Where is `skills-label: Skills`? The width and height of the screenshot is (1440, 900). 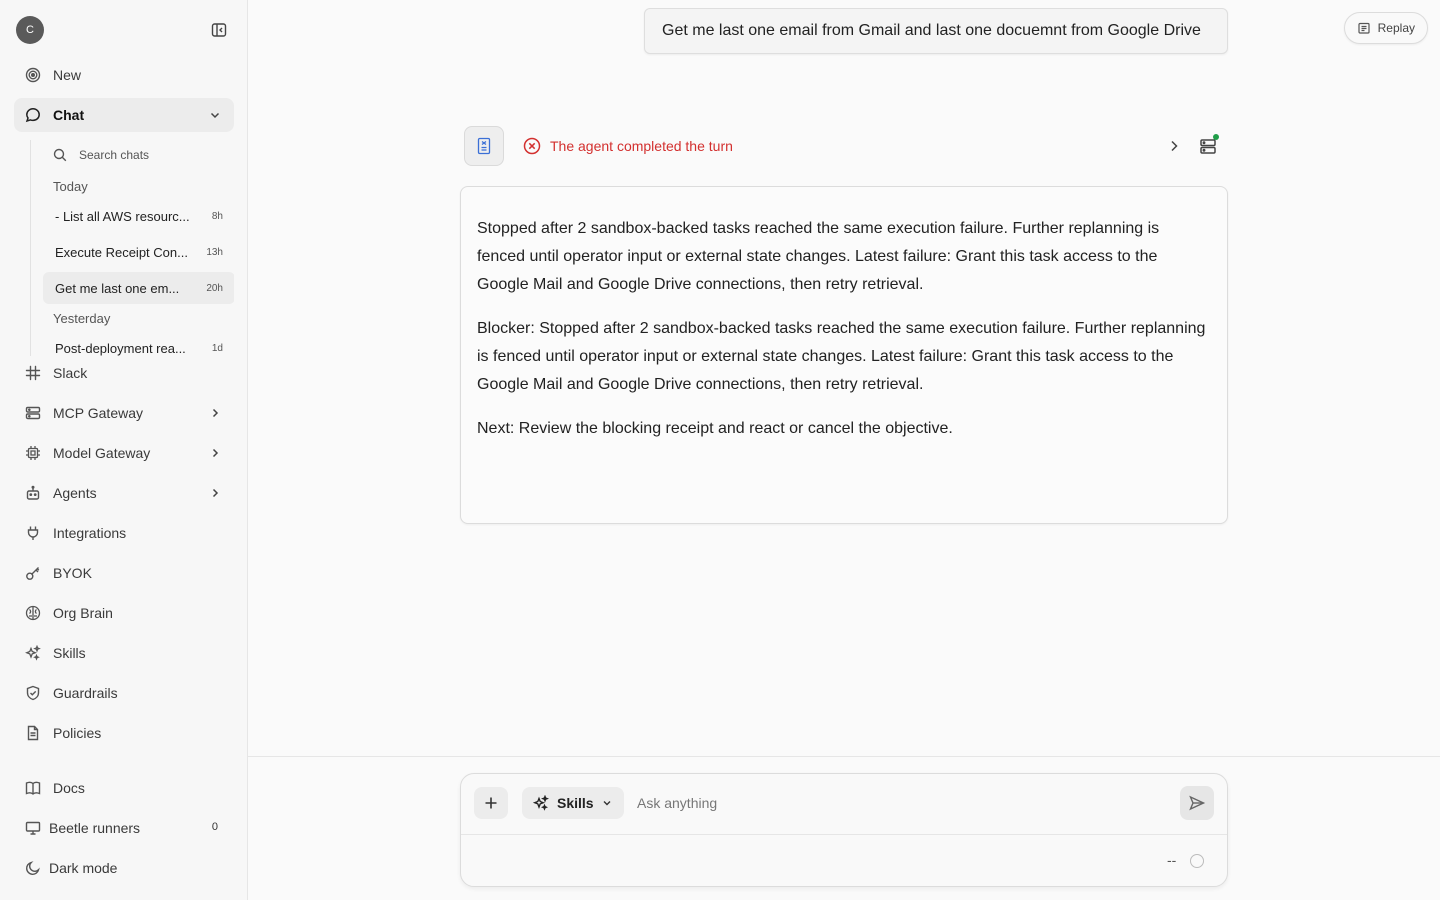 skills-label: Skills is located at coordinates (575, 803).